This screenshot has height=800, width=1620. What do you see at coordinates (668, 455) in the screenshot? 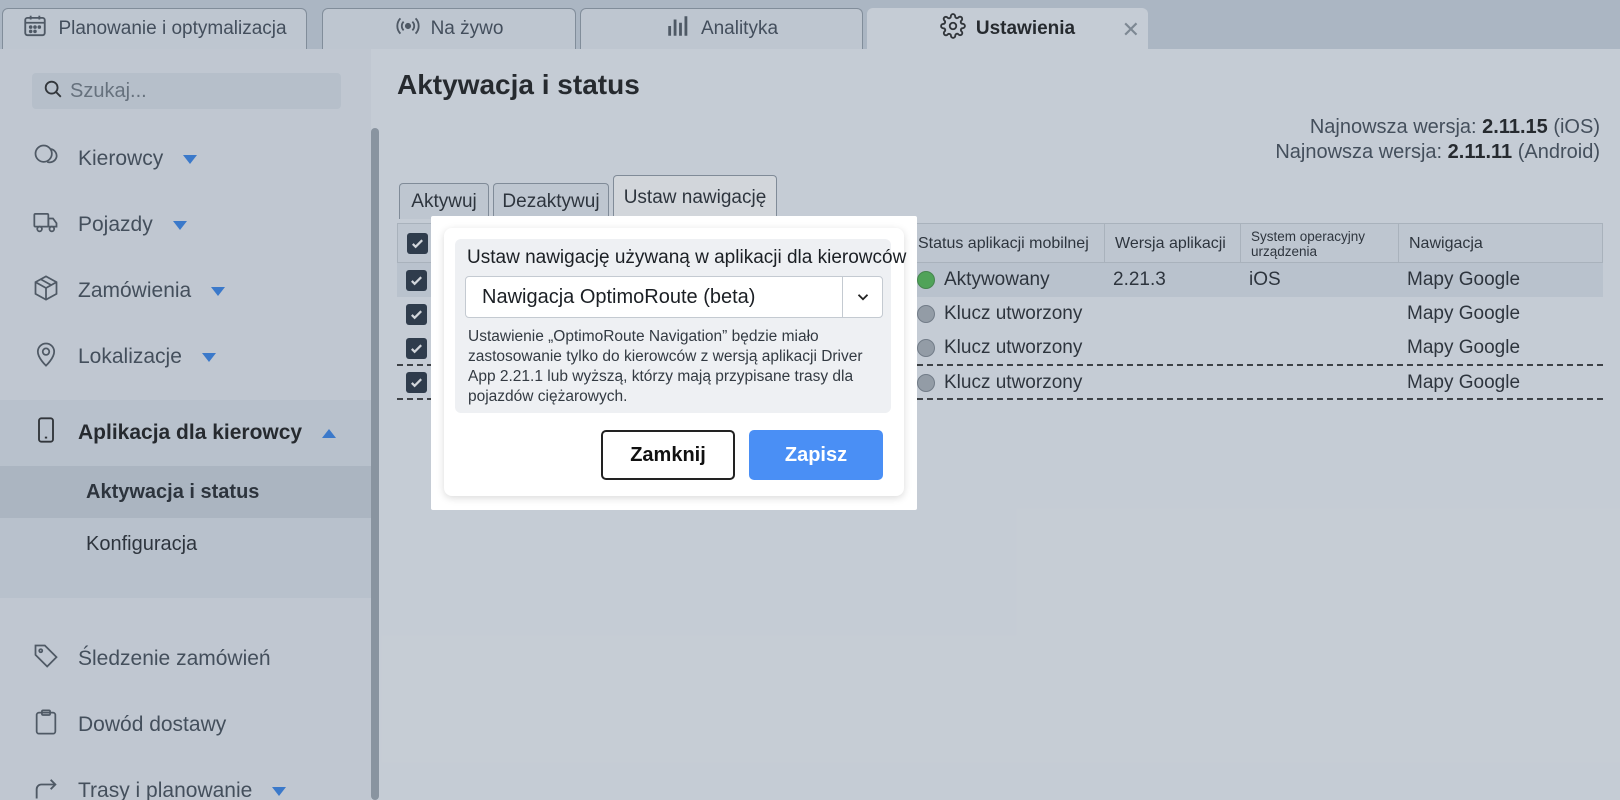
I see `close-button: Zamknij` at bounding box center [668, 455].